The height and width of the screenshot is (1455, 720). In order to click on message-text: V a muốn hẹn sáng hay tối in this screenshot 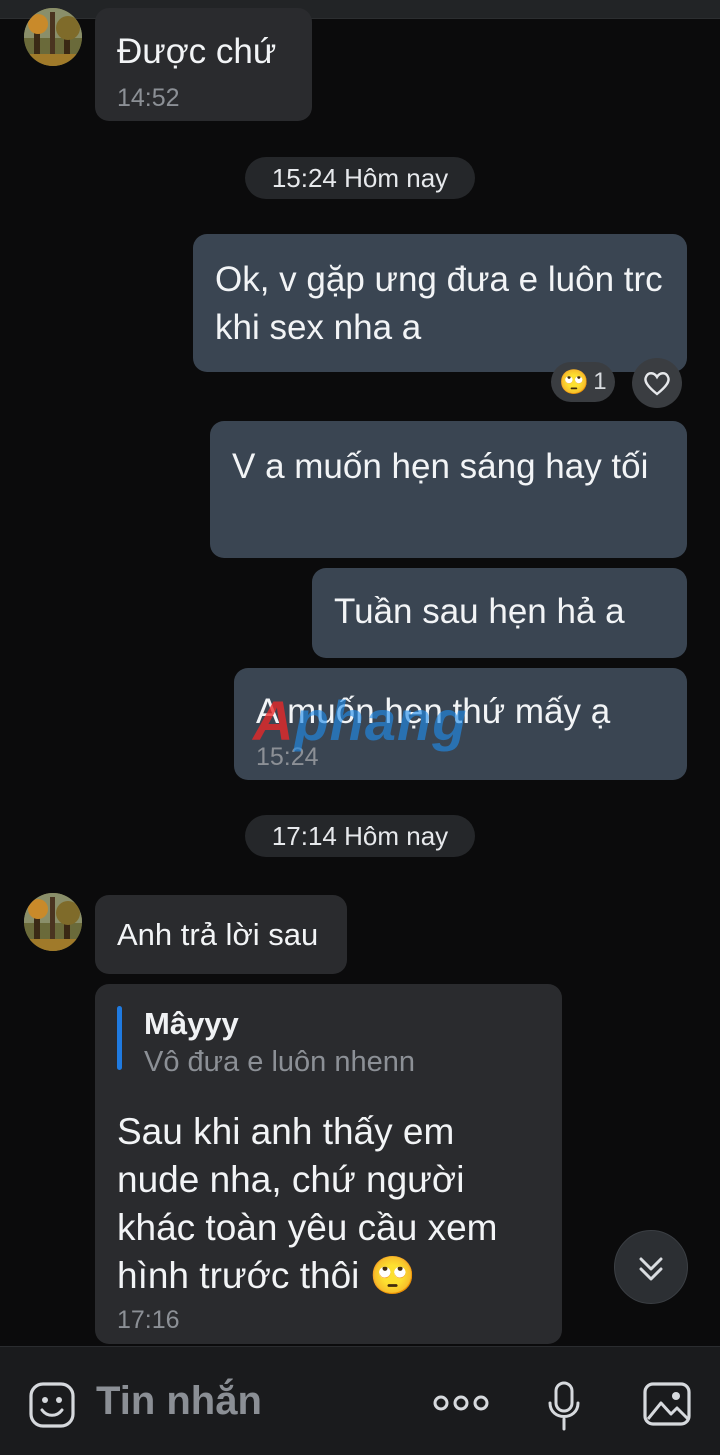, I will do `click(440, 466)`.